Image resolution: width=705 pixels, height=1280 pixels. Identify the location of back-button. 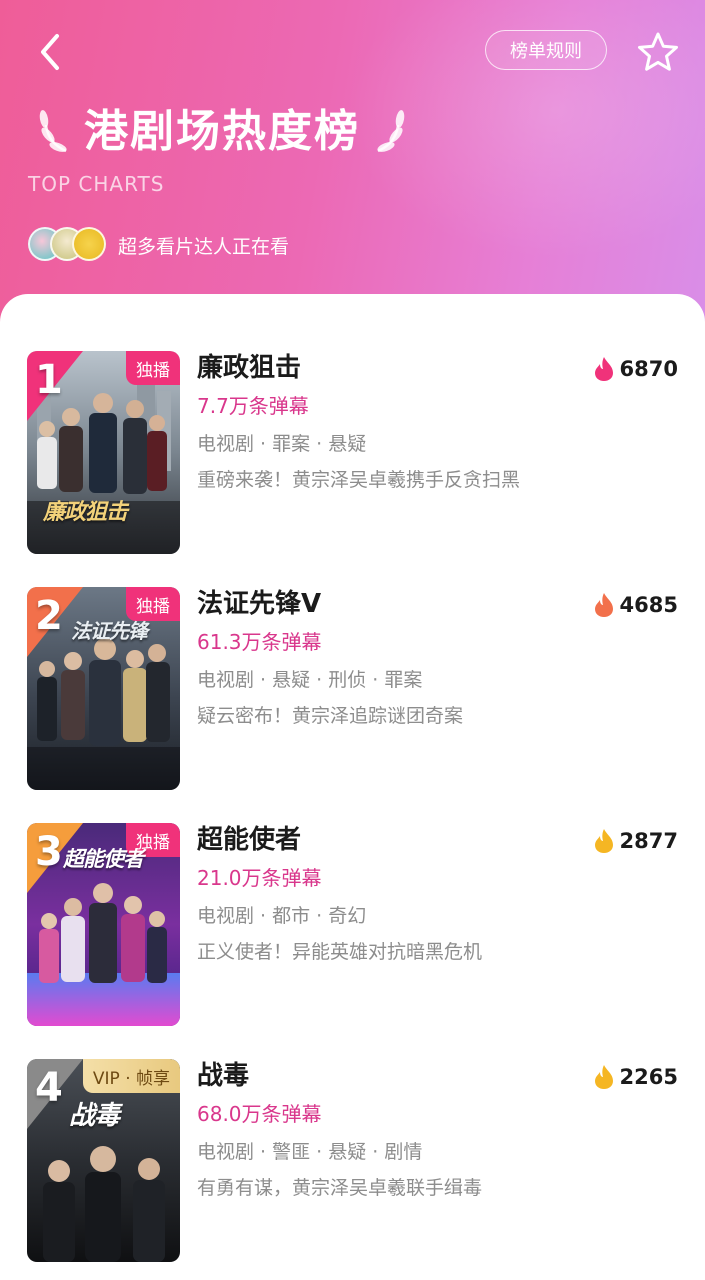
(50, 52).